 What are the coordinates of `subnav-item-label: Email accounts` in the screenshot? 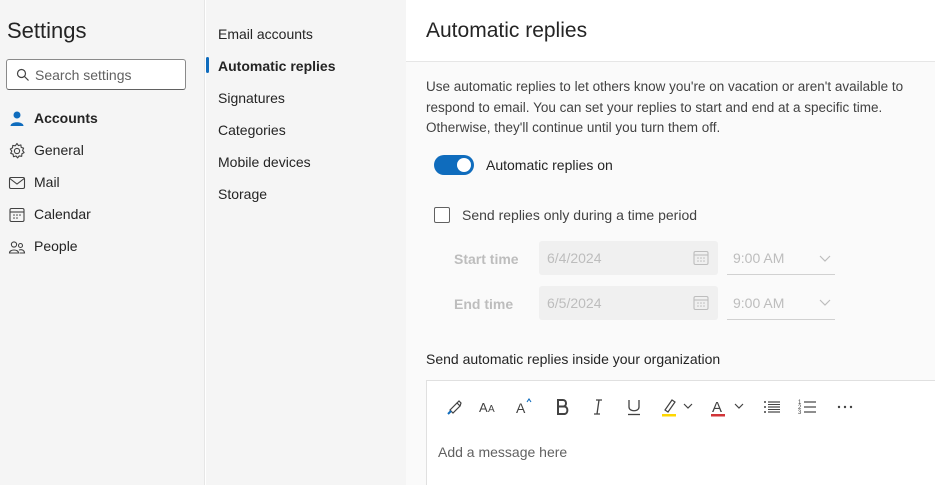 It's located at (265, 34).